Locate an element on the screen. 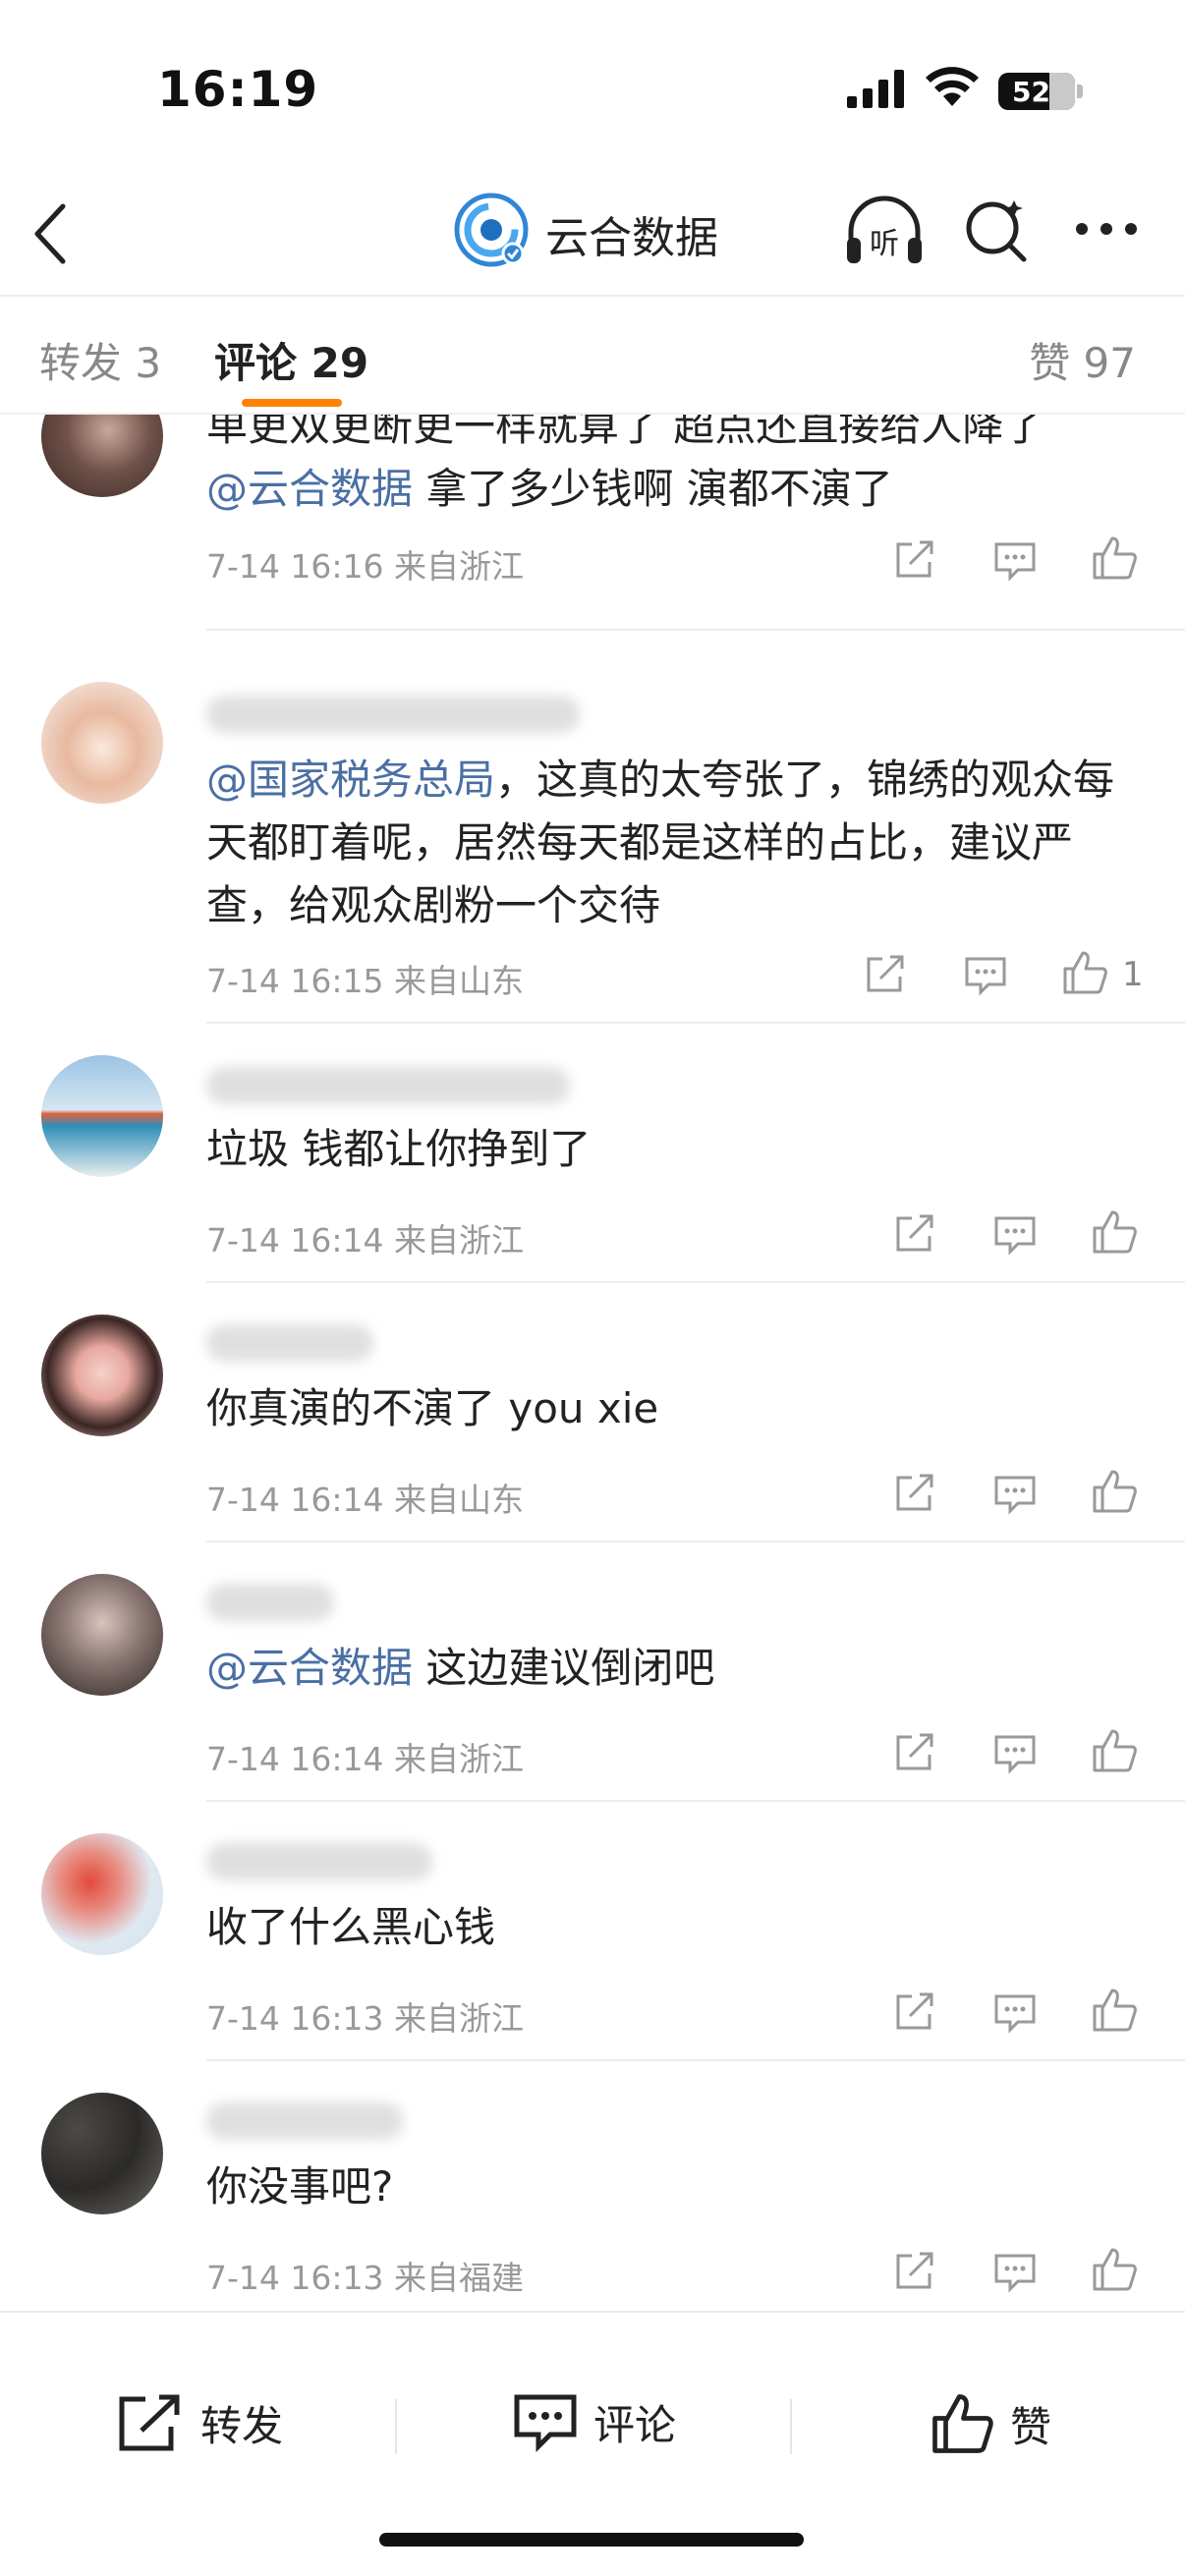 Image resolution: width=1185 pixels, height=2576 pixels. tab-bar: 转发 3 评论 29 赞 97 is located at coordinates (592, 355).